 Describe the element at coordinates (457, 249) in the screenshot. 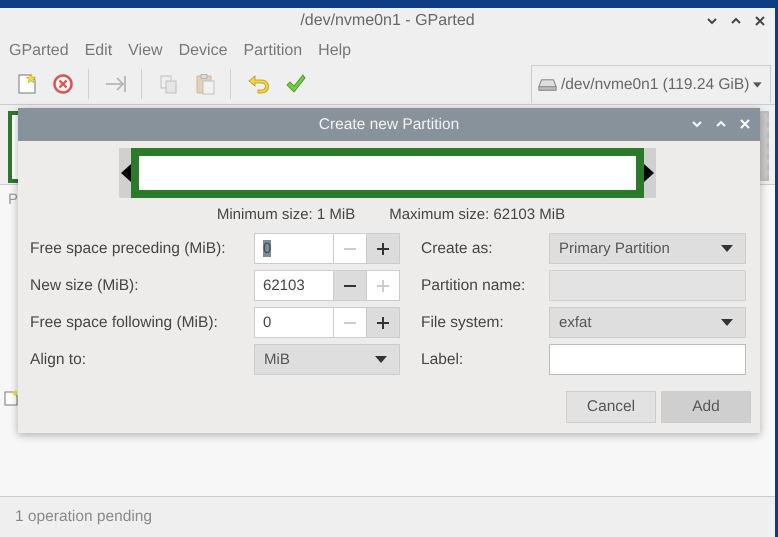

I see `field-label: Create as:` at that location.